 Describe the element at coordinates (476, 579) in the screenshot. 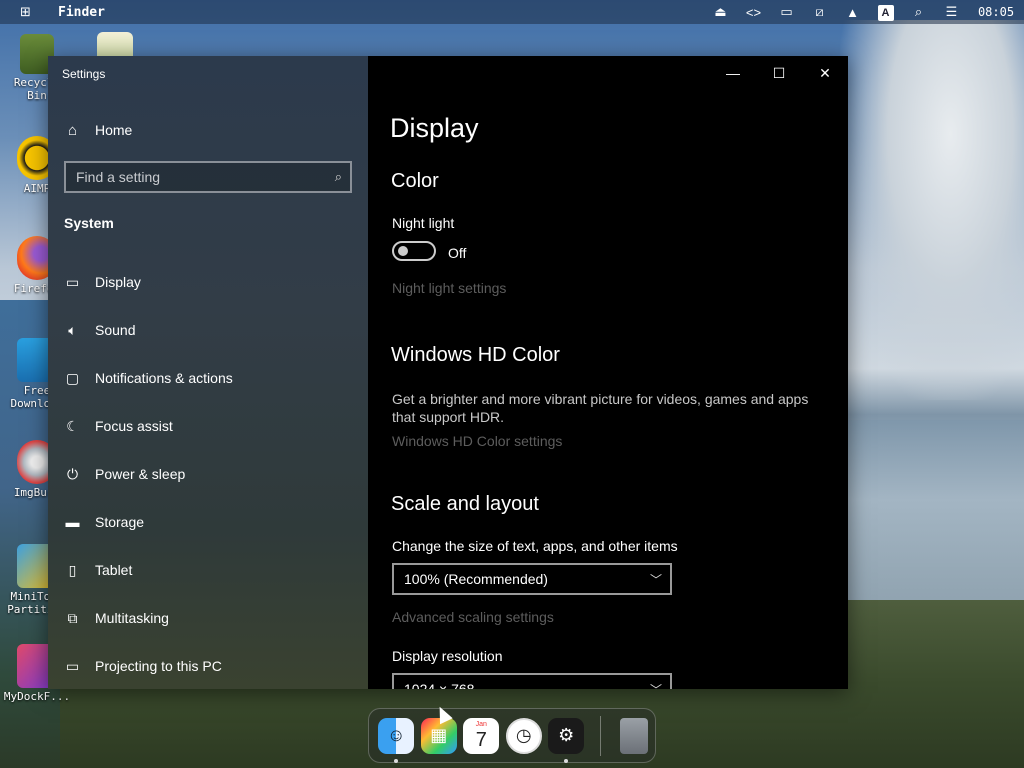

I see `scale-dropdown-value: 100% (Recommended)` at that location.